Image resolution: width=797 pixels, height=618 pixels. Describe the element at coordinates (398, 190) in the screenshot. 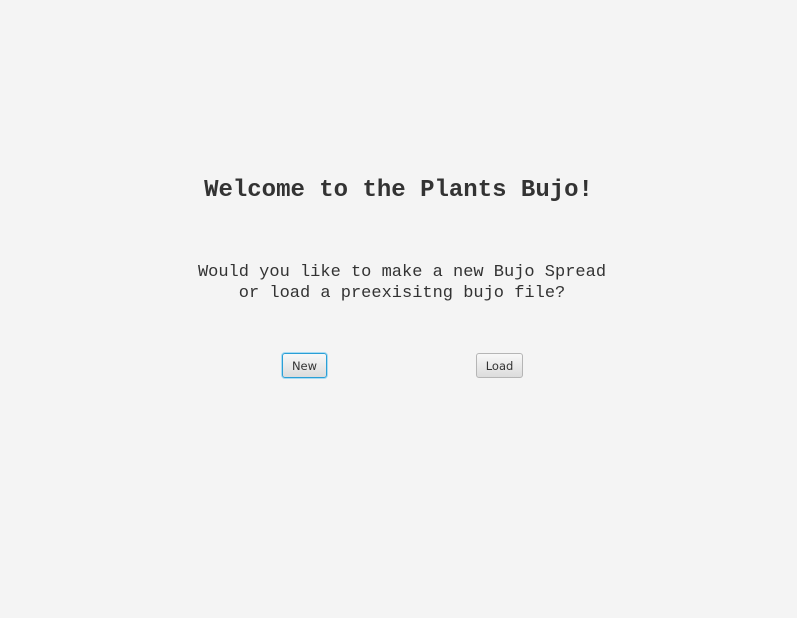

I see `welcome-title: Welcome to the Plants Bujo!` at that location.